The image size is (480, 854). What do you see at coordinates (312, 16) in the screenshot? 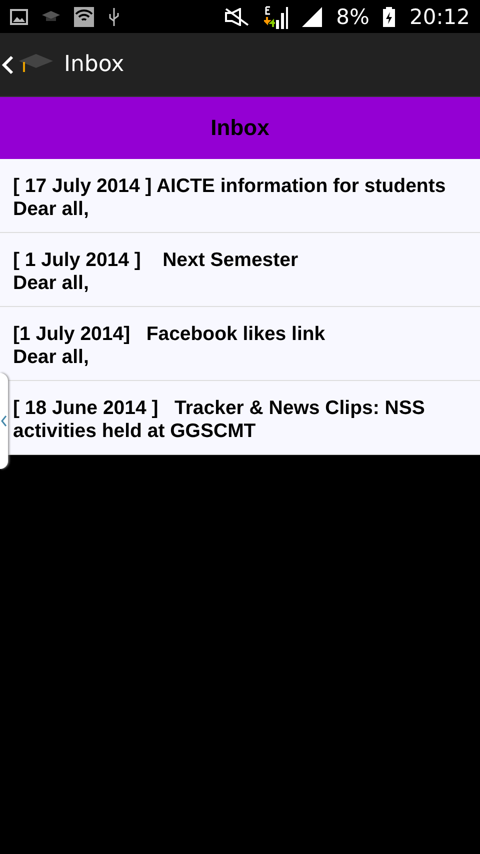
I see `signal-icon` at bounding box center [312, 16].